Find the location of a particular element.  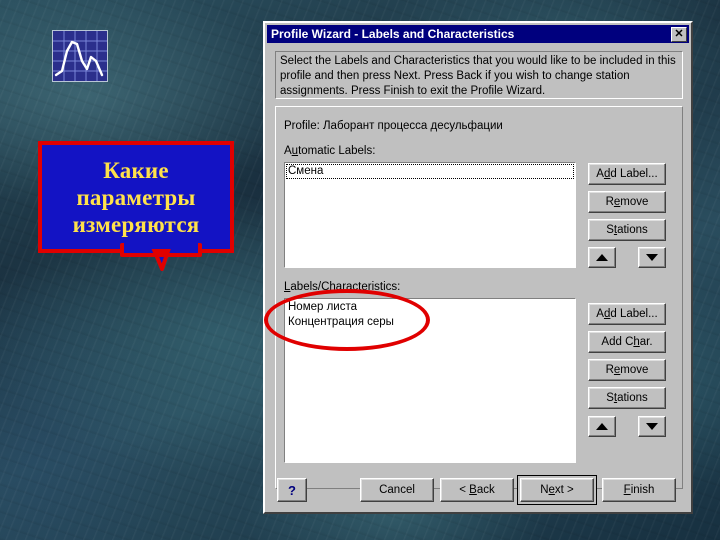

profile-line: Profile: Лаборант процесса десульфации is located at coordinates (393, 126).